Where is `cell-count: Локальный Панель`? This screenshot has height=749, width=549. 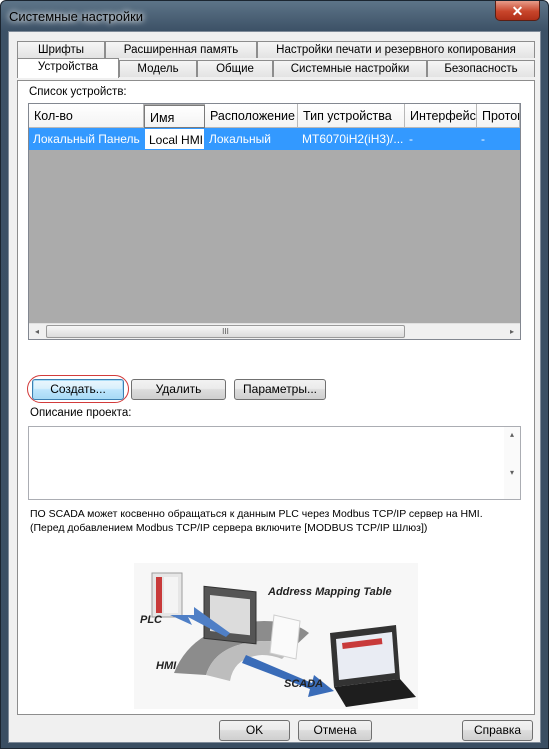
cell-count: Локальный Панель is located at coordinates (86, 139).